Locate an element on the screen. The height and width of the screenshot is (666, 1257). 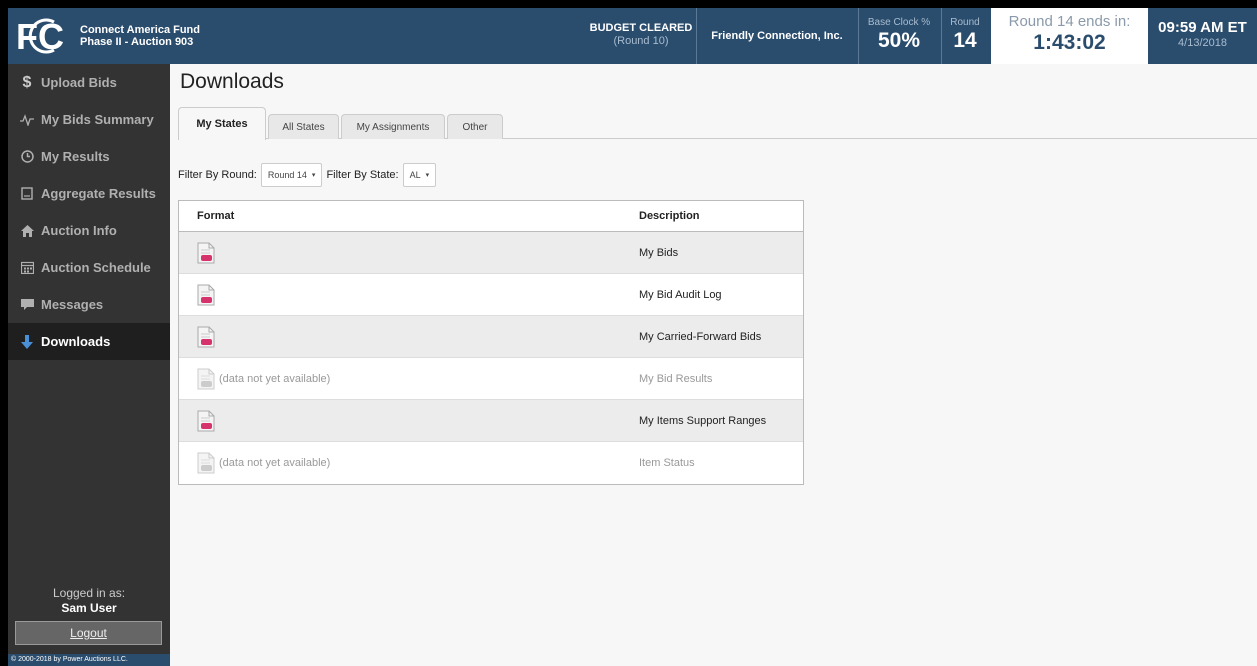
logged-in-label: Logged in as: is located at coordinates (89, 593).